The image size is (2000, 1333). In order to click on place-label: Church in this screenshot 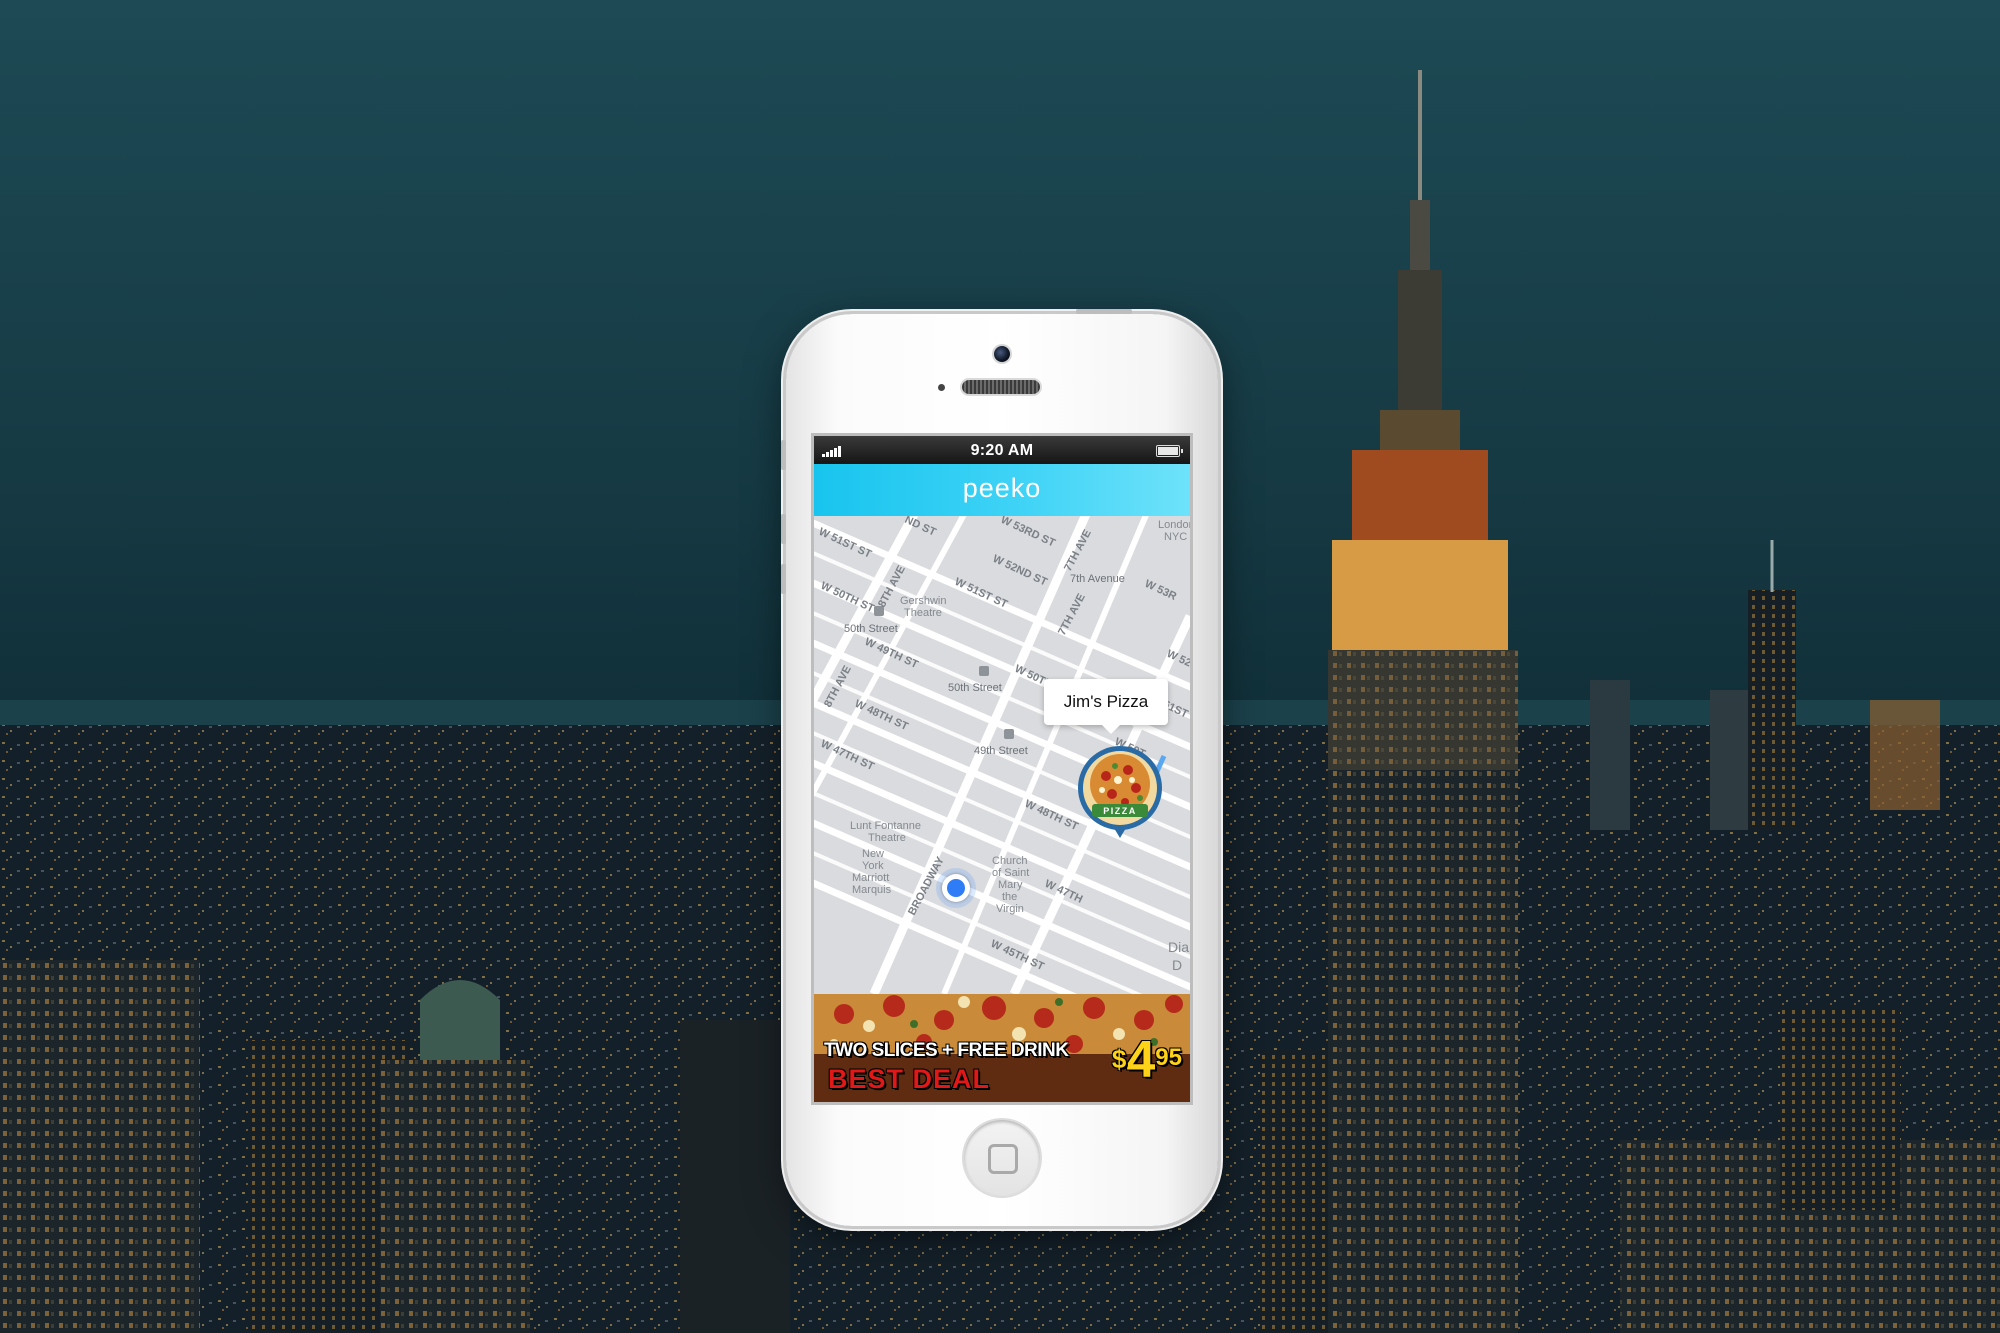, I will do `click(1009, 861)`.